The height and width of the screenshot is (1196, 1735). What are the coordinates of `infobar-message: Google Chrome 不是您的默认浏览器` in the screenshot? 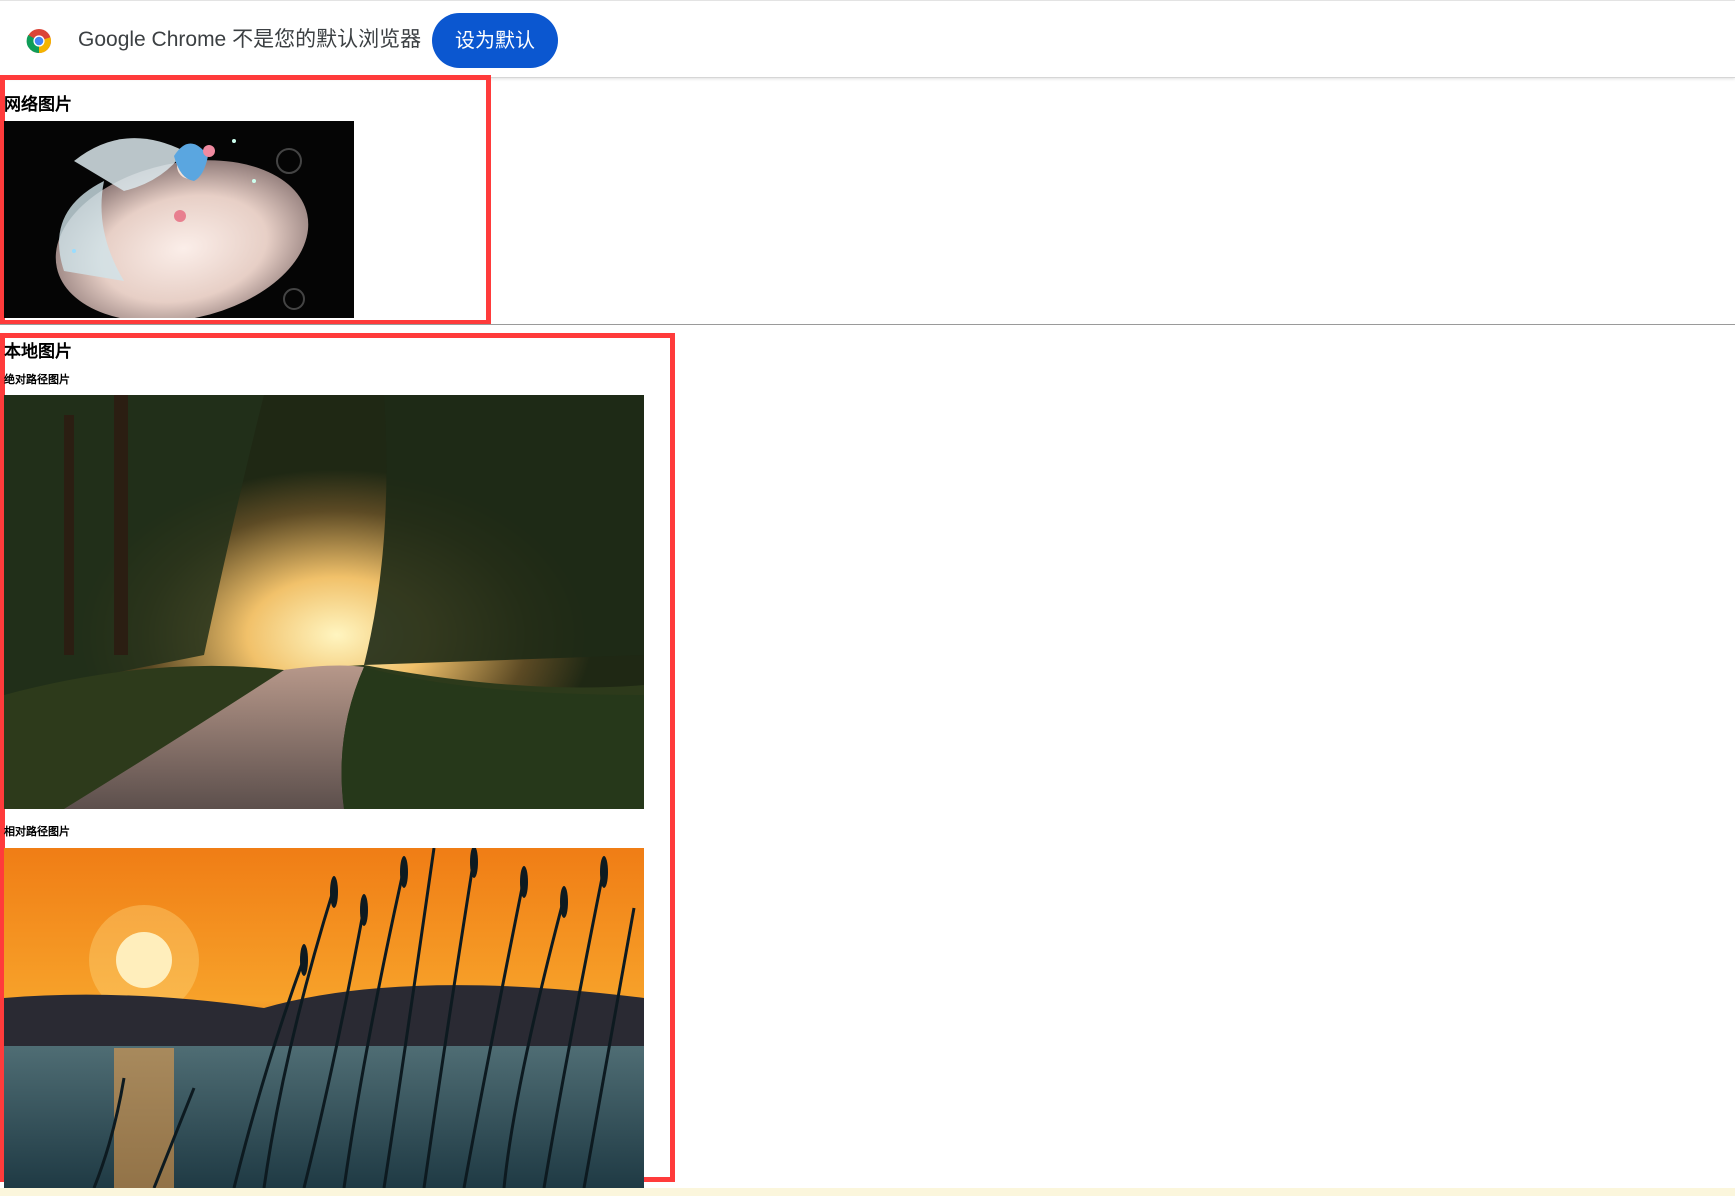 It's located at (250, 39).